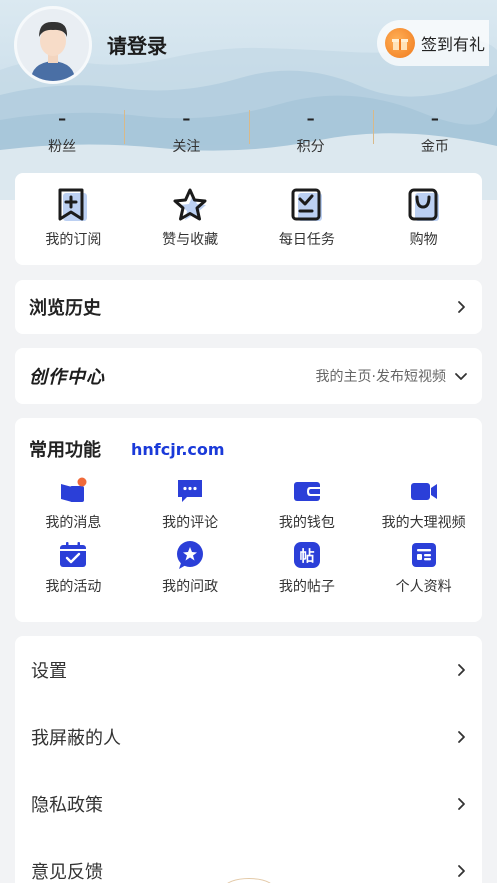  I want to click on creation-center-row: 创作中心 我的主页·发布短视频, so click(248, 376).